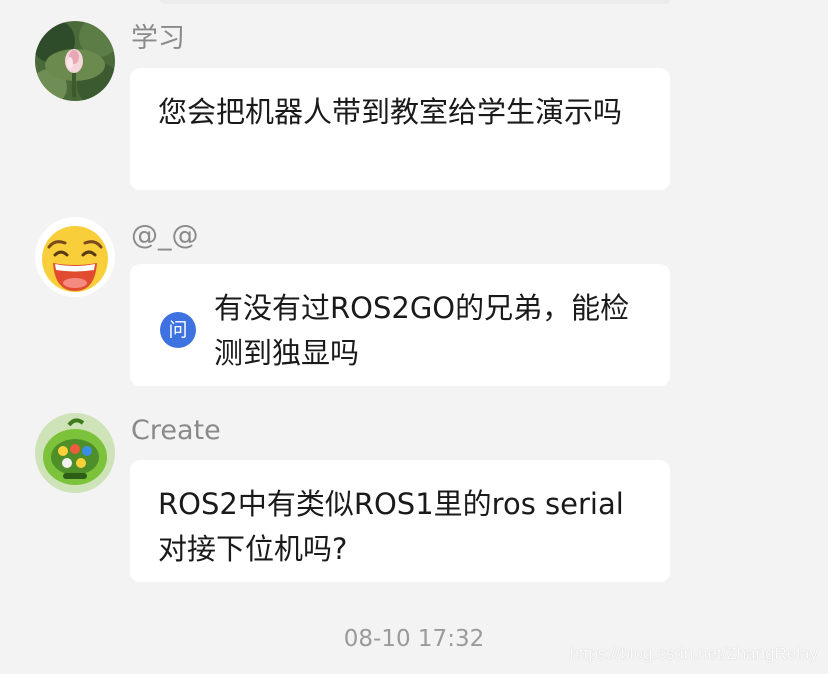 The image size is (828, 674). I want to click on previous-message-edge, so click(415, 2).